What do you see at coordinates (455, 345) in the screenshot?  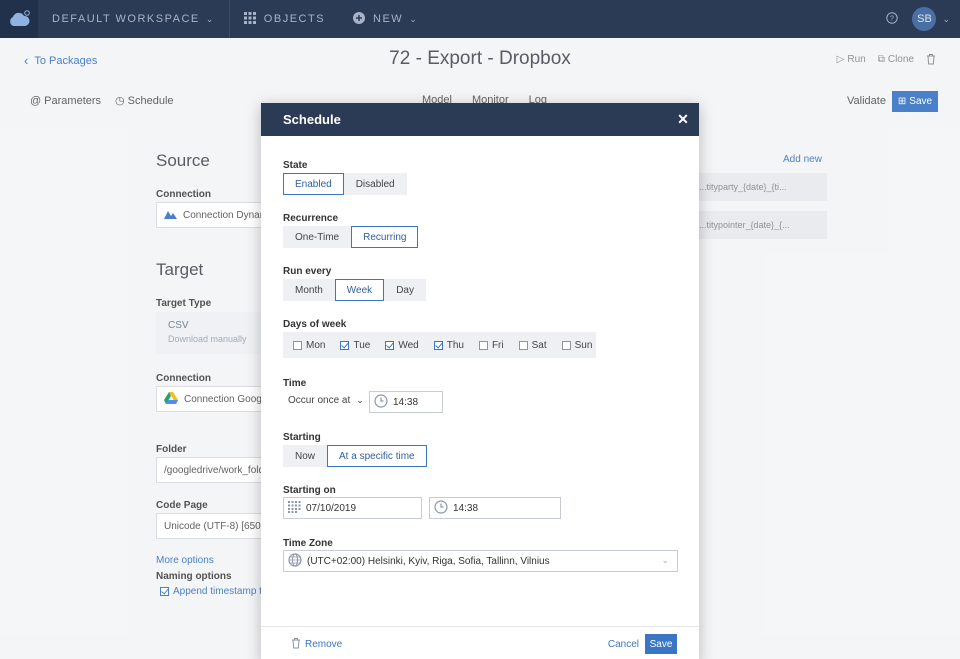 I see `day-label: Thu` at bounding box center [455, 345].